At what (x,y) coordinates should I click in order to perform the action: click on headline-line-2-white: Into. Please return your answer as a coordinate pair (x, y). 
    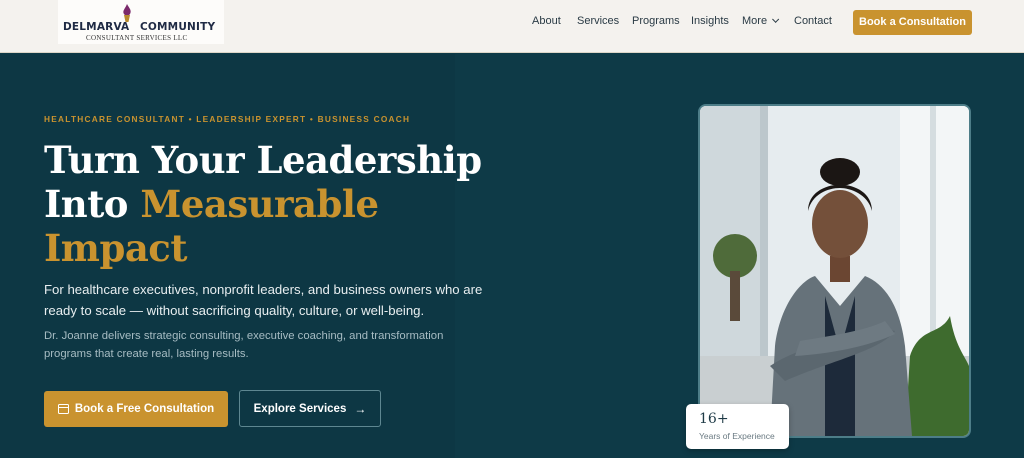
    Looking at the image, I should click on (92, 204).